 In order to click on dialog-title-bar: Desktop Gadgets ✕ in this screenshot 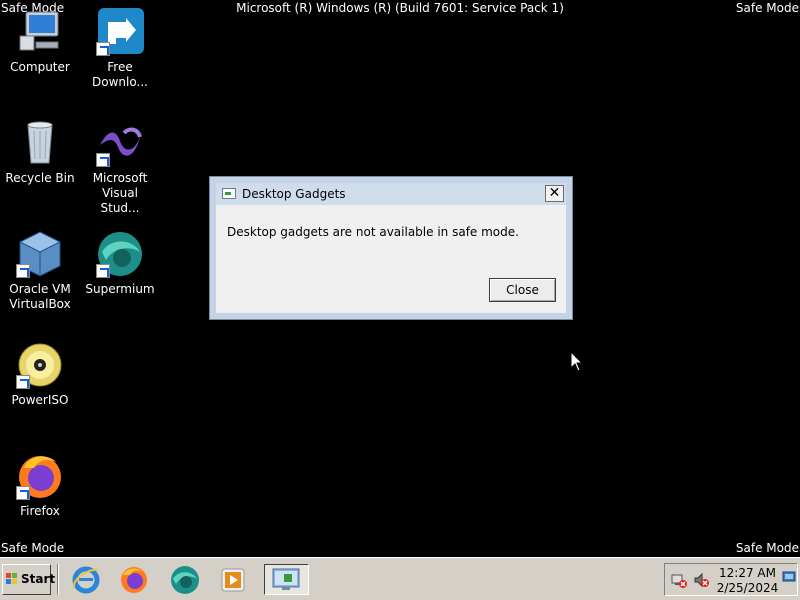, I will do `click(391, 194)`.